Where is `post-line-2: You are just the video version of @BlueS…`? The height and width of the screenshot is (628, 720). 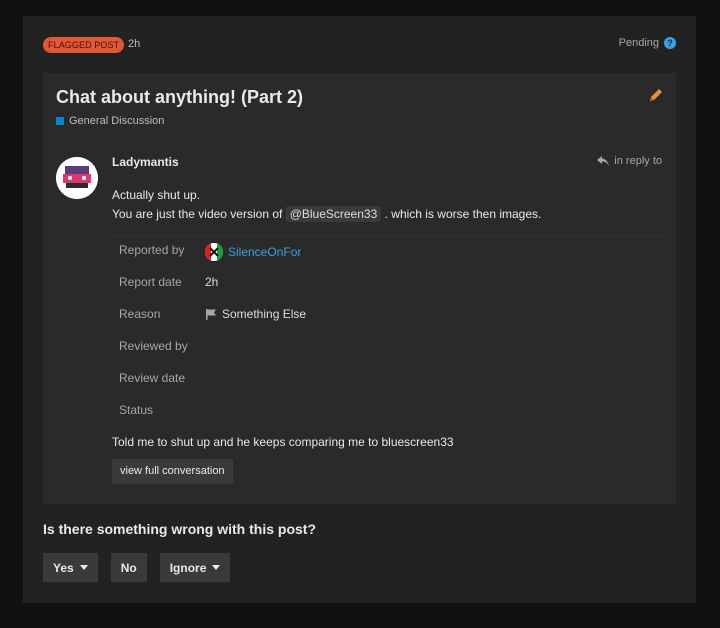
post-line-2: You are just the video version of @BlueS… is located at coordinates (382, 214).